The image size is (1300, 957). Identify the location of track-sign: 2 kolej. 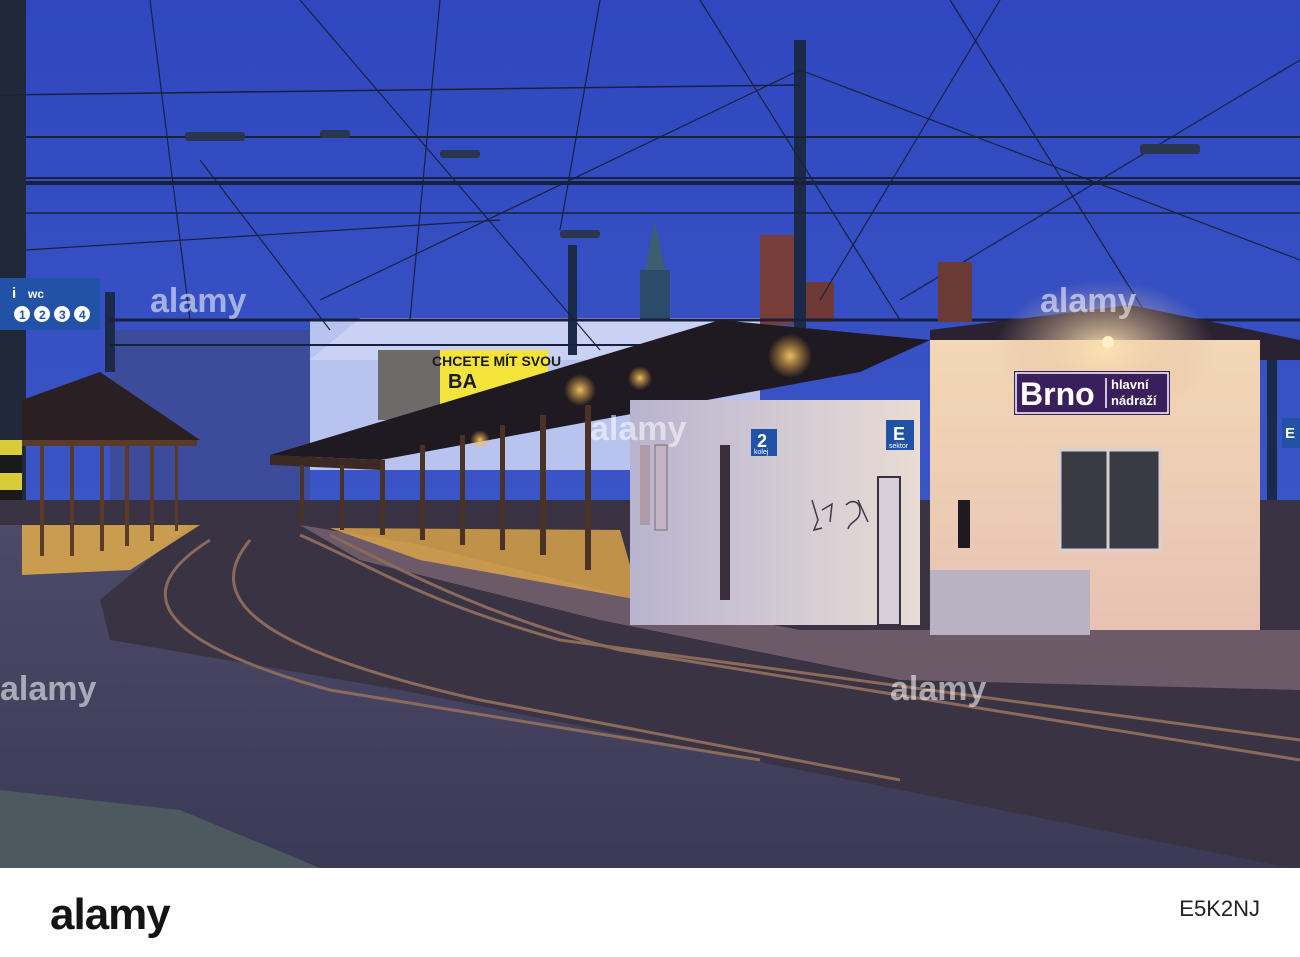
(764, 442).